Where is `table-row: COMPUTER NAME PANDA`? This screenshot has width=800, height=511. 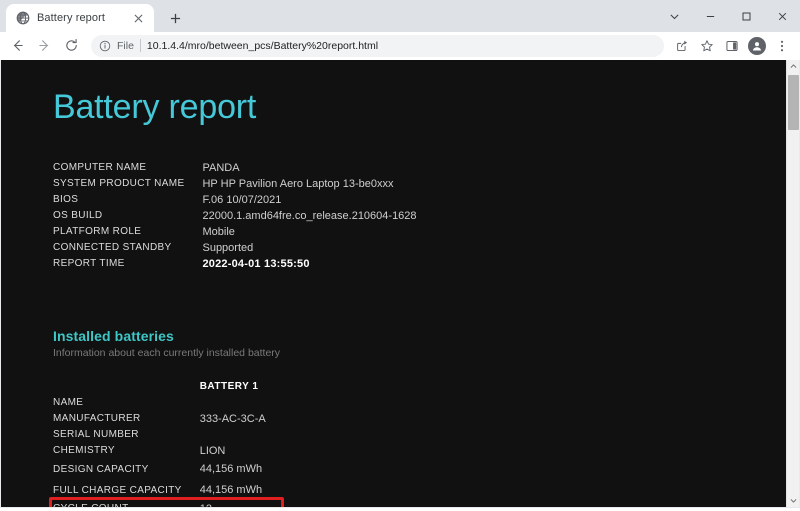
table-row: COMPUTER NAME PANDA is located at coordinates (235, 168).